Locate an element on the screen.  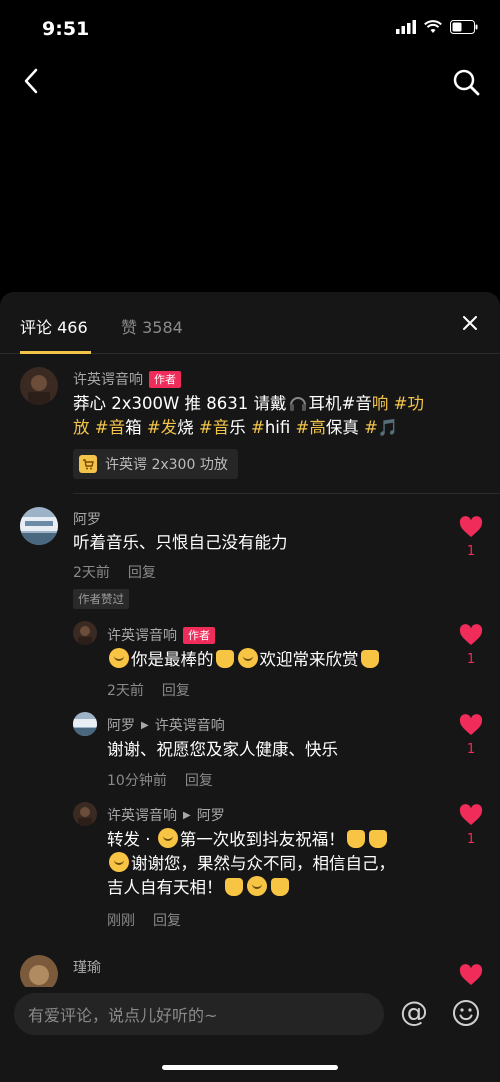
text-segment: 谢谢您，果然与众不同，相信自己， is located at coordinates (263, 863).